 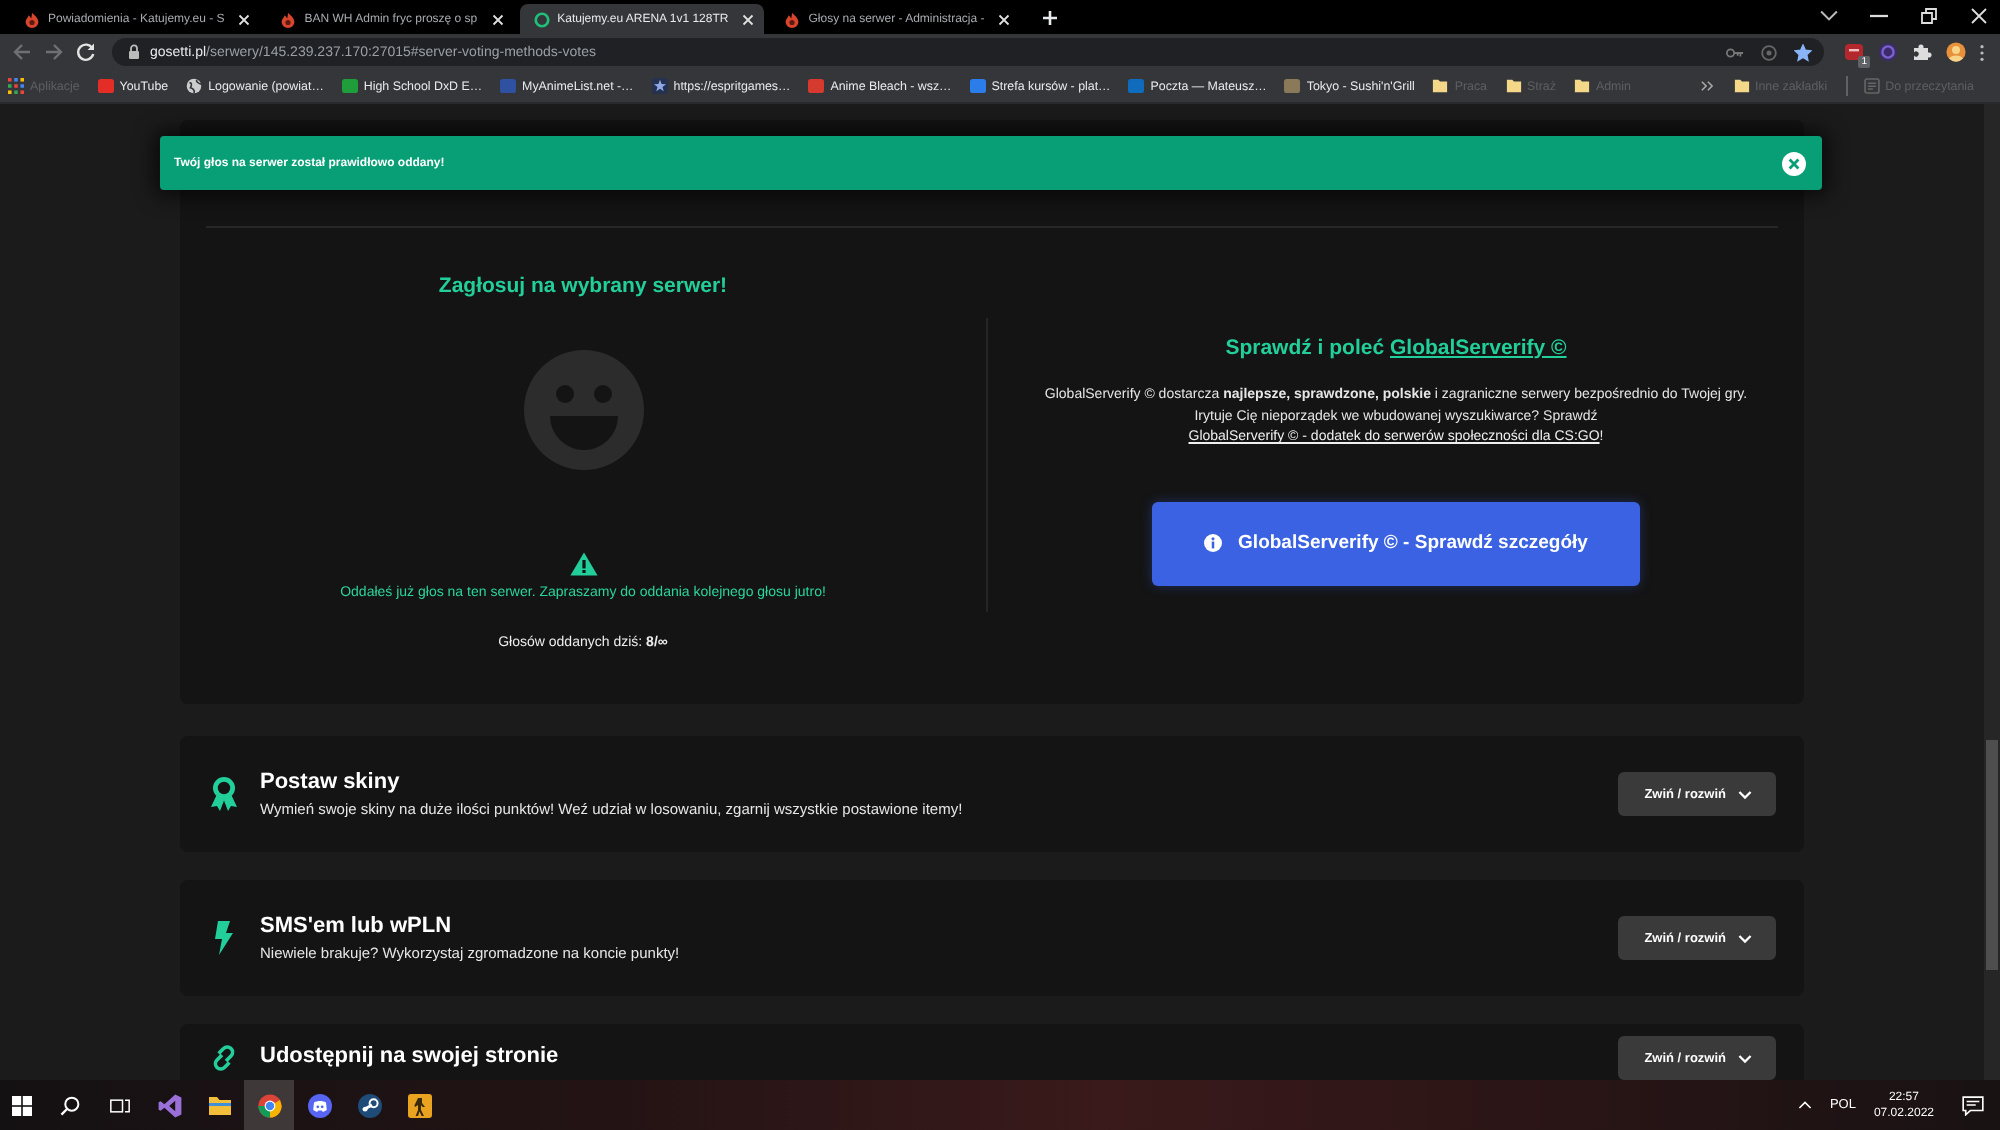 I want to click on section-title: Postaw skiny, so click(x=330, y=782).